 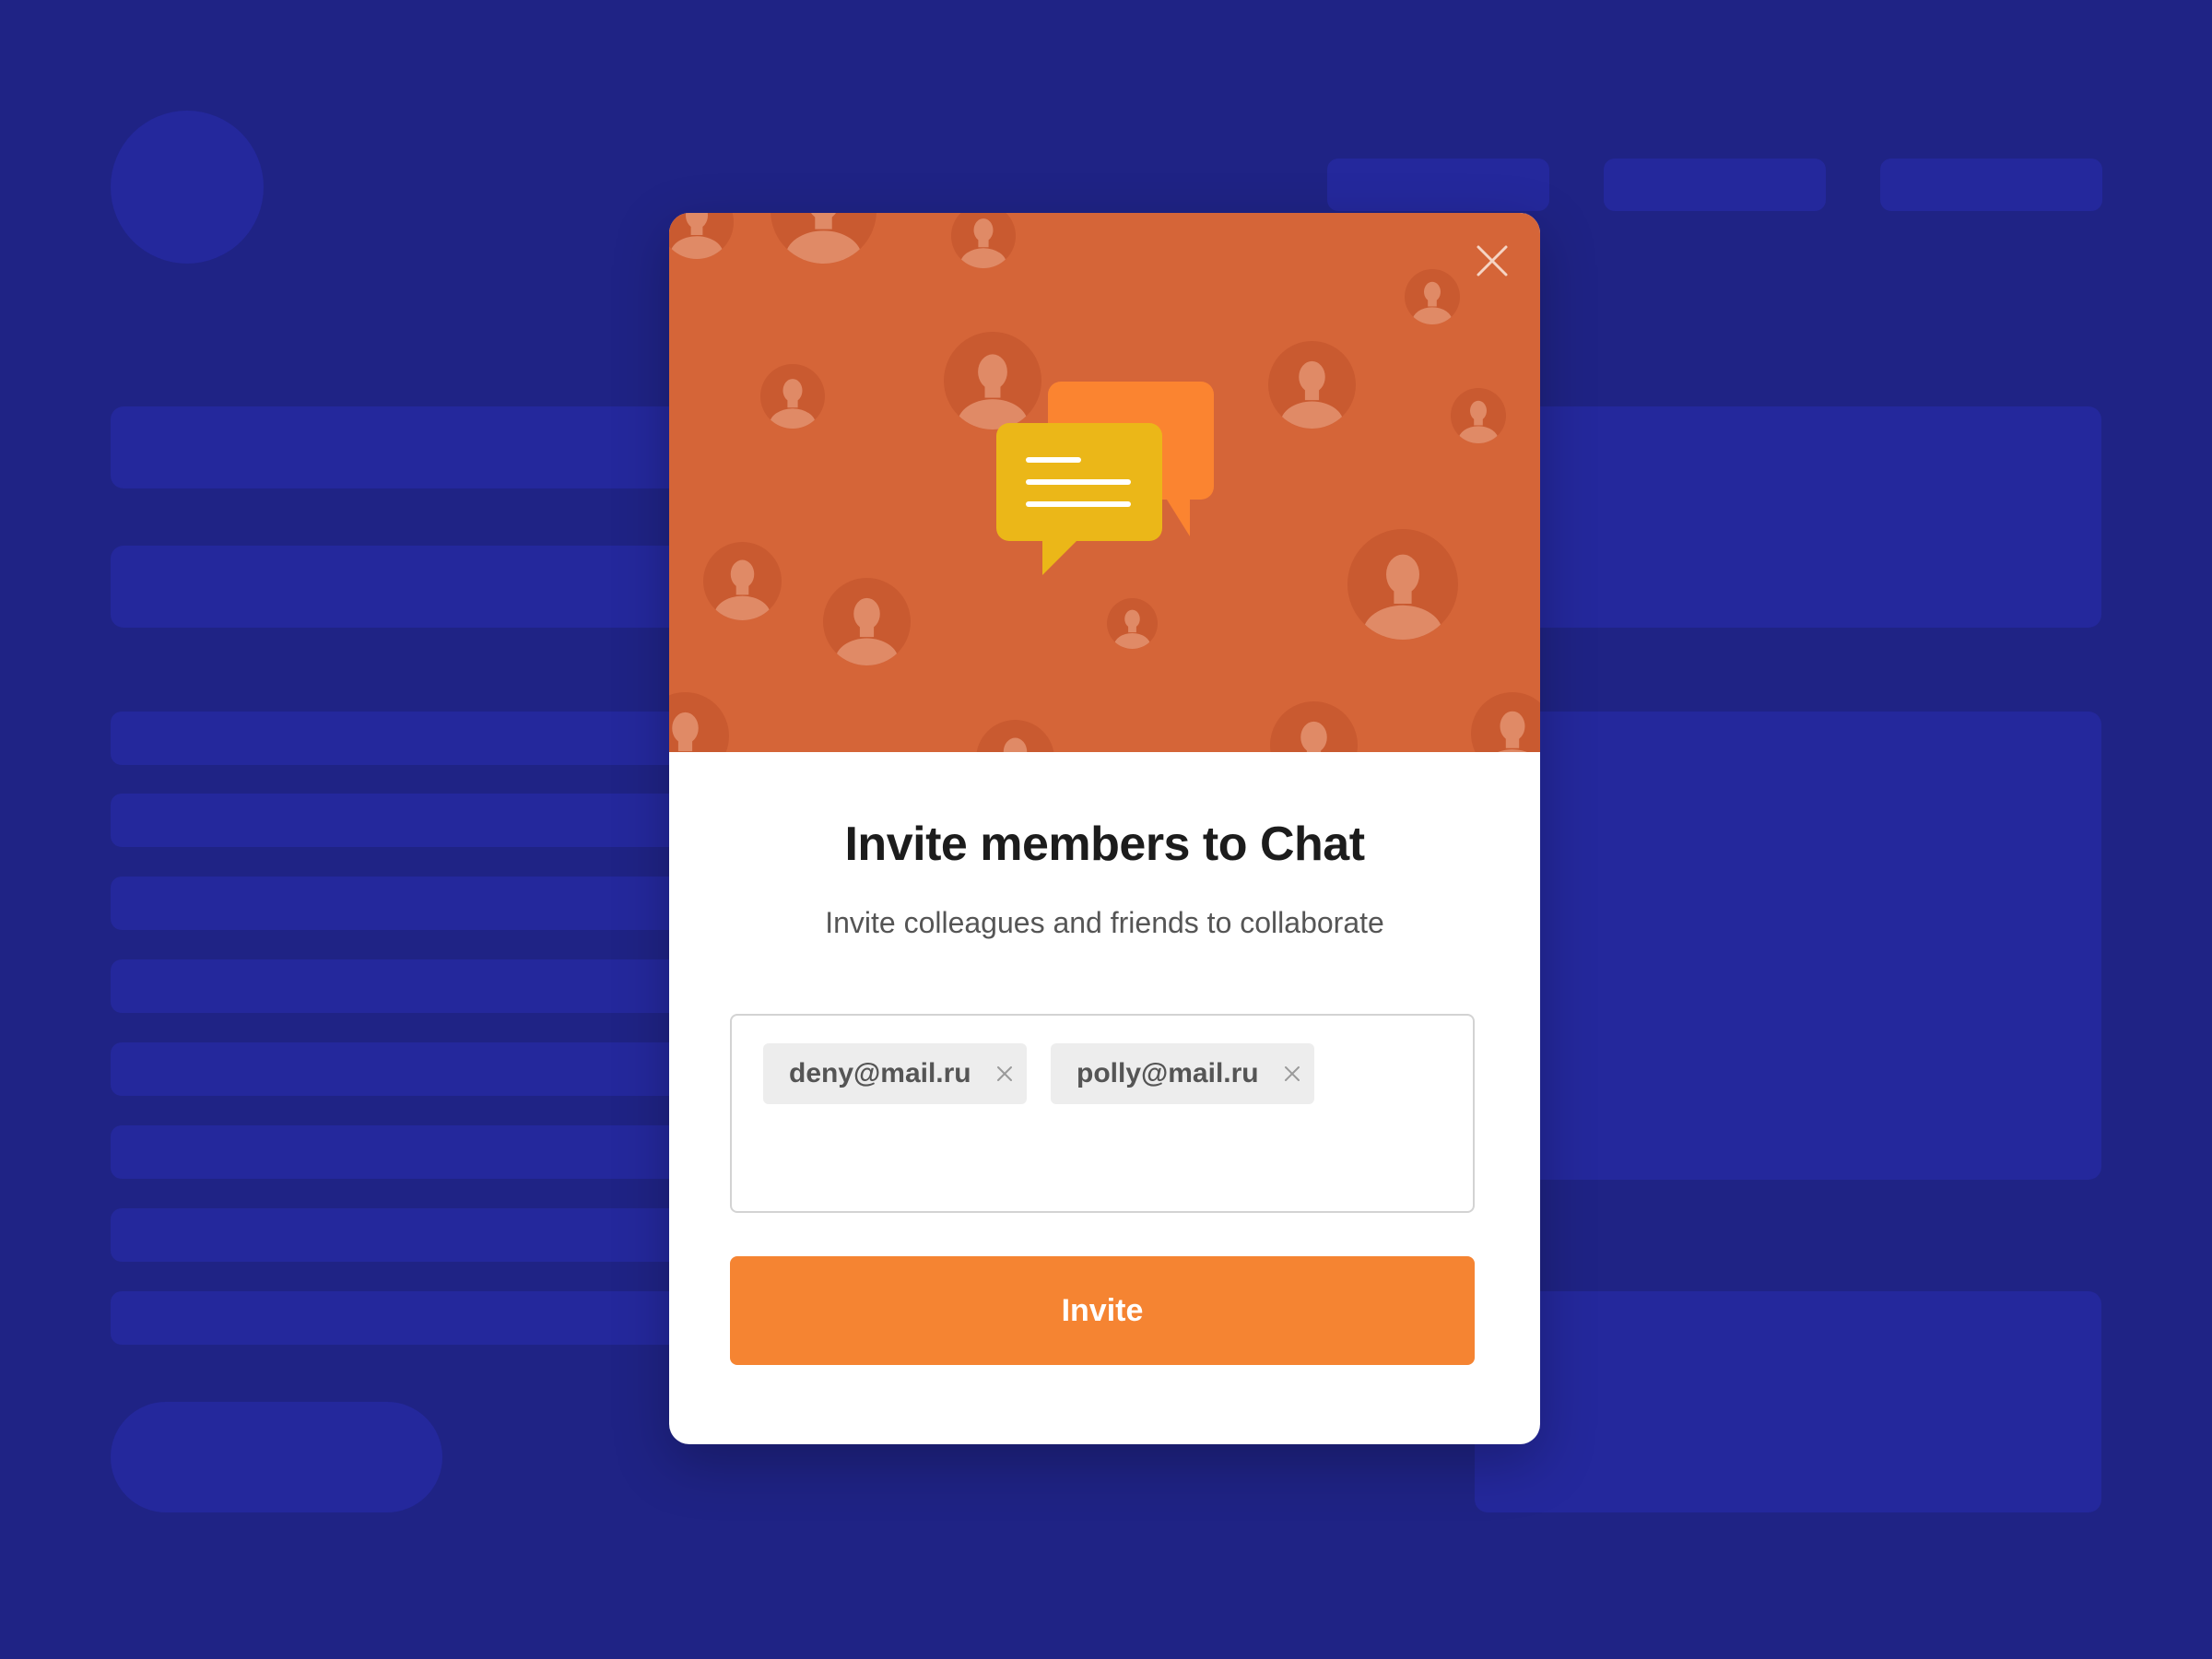 I want to click on email-input: deny@mail.ru polly@mail.ru, so click(x=1102, y=1113).